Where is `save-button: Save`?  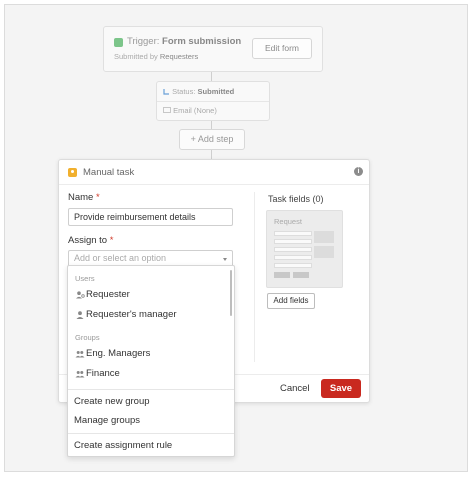
save-button: Save is located at coordinates (341, 388).